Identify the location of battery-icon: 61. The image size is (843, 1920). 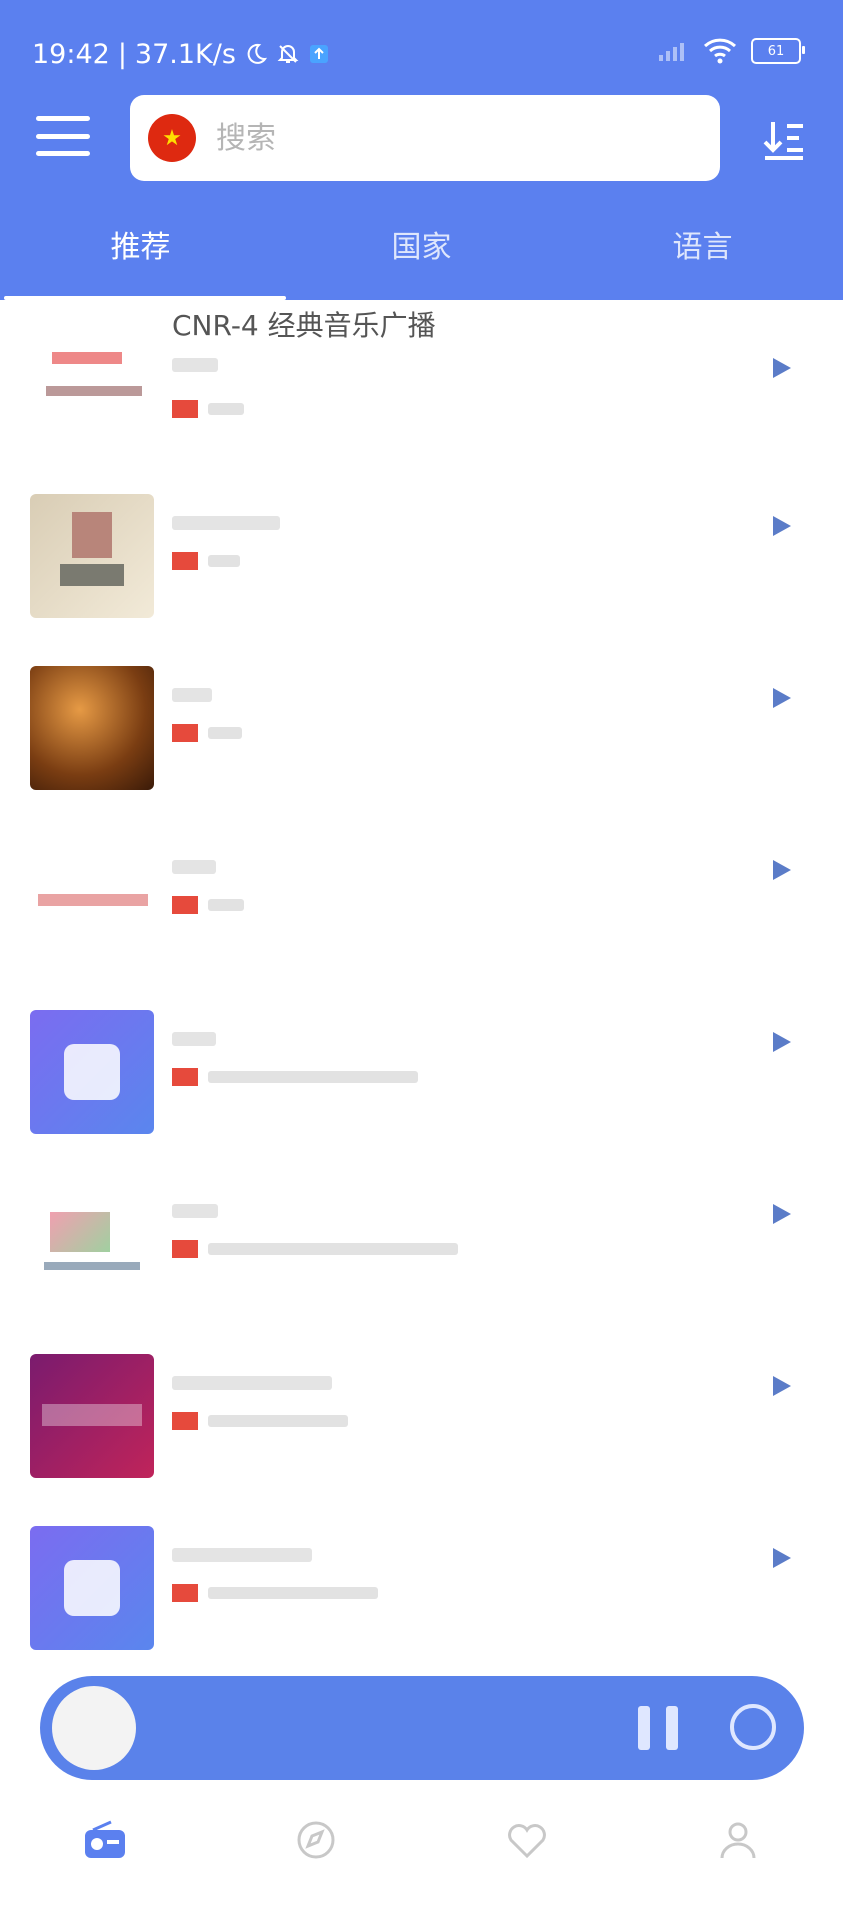
(778, 51).